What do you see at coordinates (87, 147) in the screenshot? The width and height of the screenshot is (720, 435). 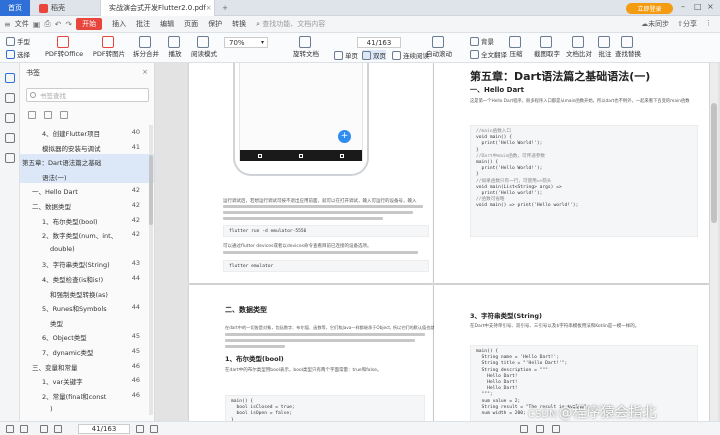 I see `bookmark-item: 模拟器的安装与调试 41` at bounding box center [87, 147].